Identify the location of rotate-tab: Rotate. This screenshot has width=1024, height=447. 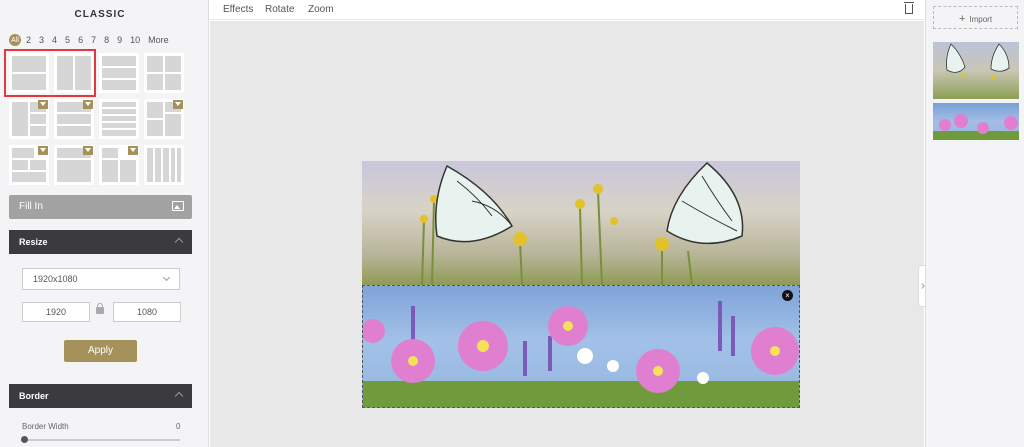
(279, 9).